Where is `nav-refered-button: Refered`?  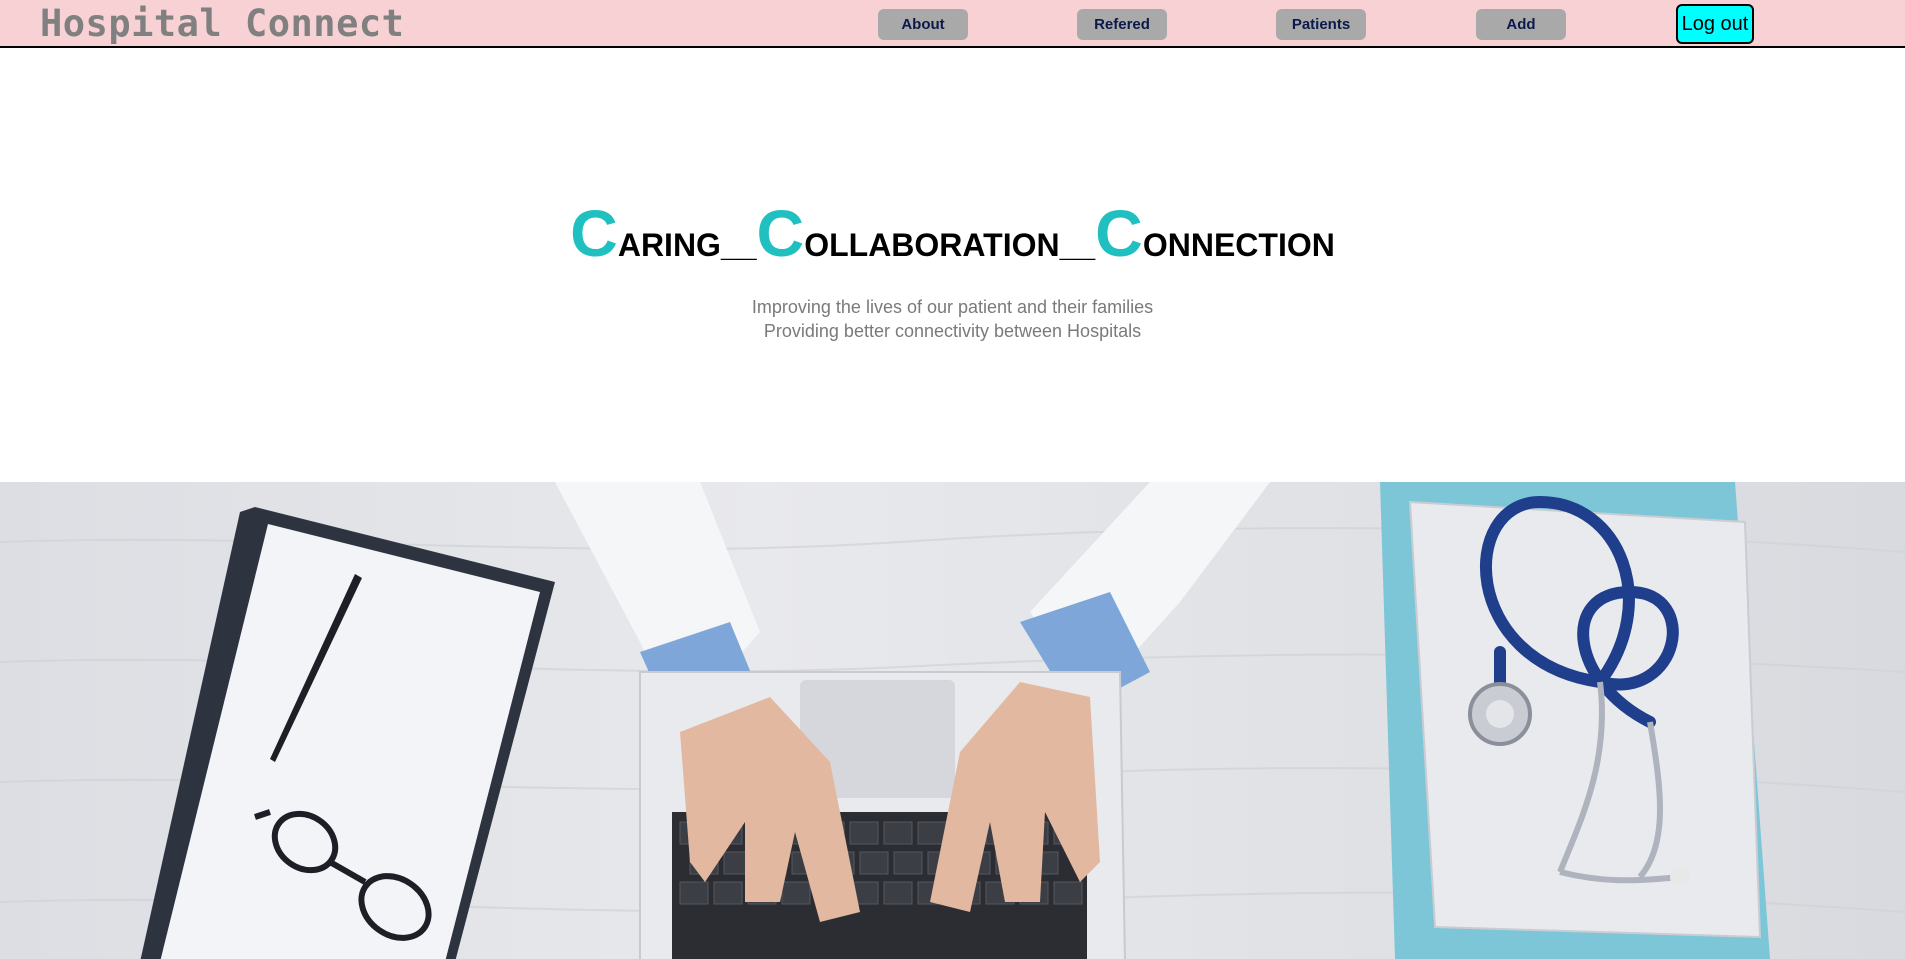 nav-refered-button: Refered is located at coordinates (1122, 24).